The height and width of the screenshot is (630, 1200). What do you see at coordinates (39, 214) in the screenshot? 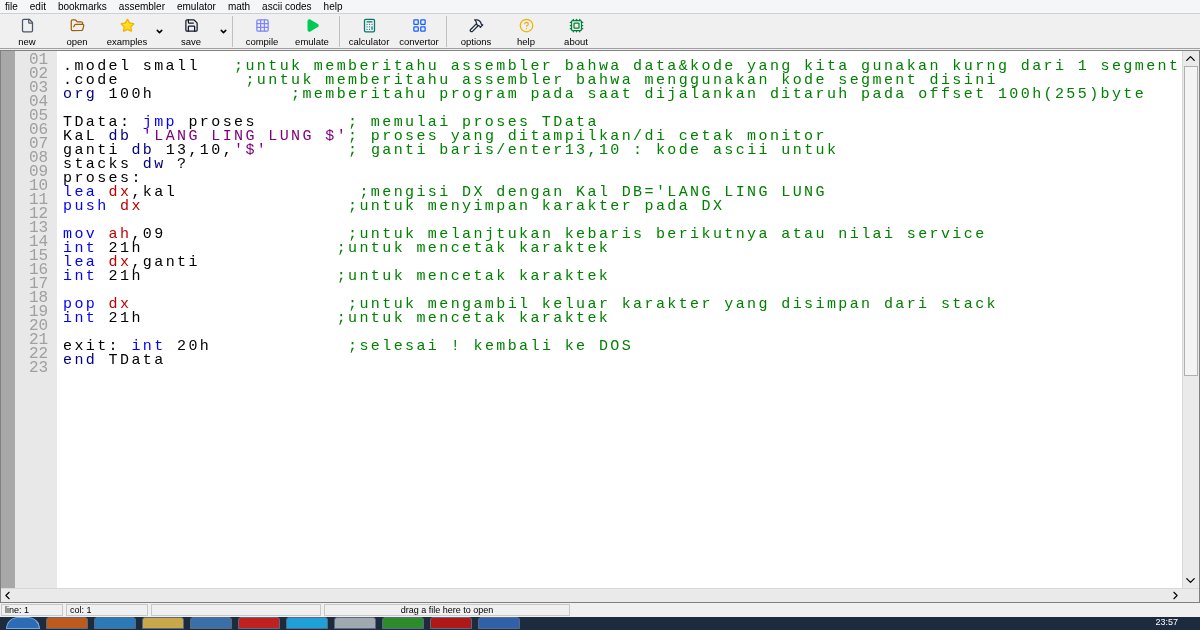
I see `line-number: 12` at bounding box center [39, 214].